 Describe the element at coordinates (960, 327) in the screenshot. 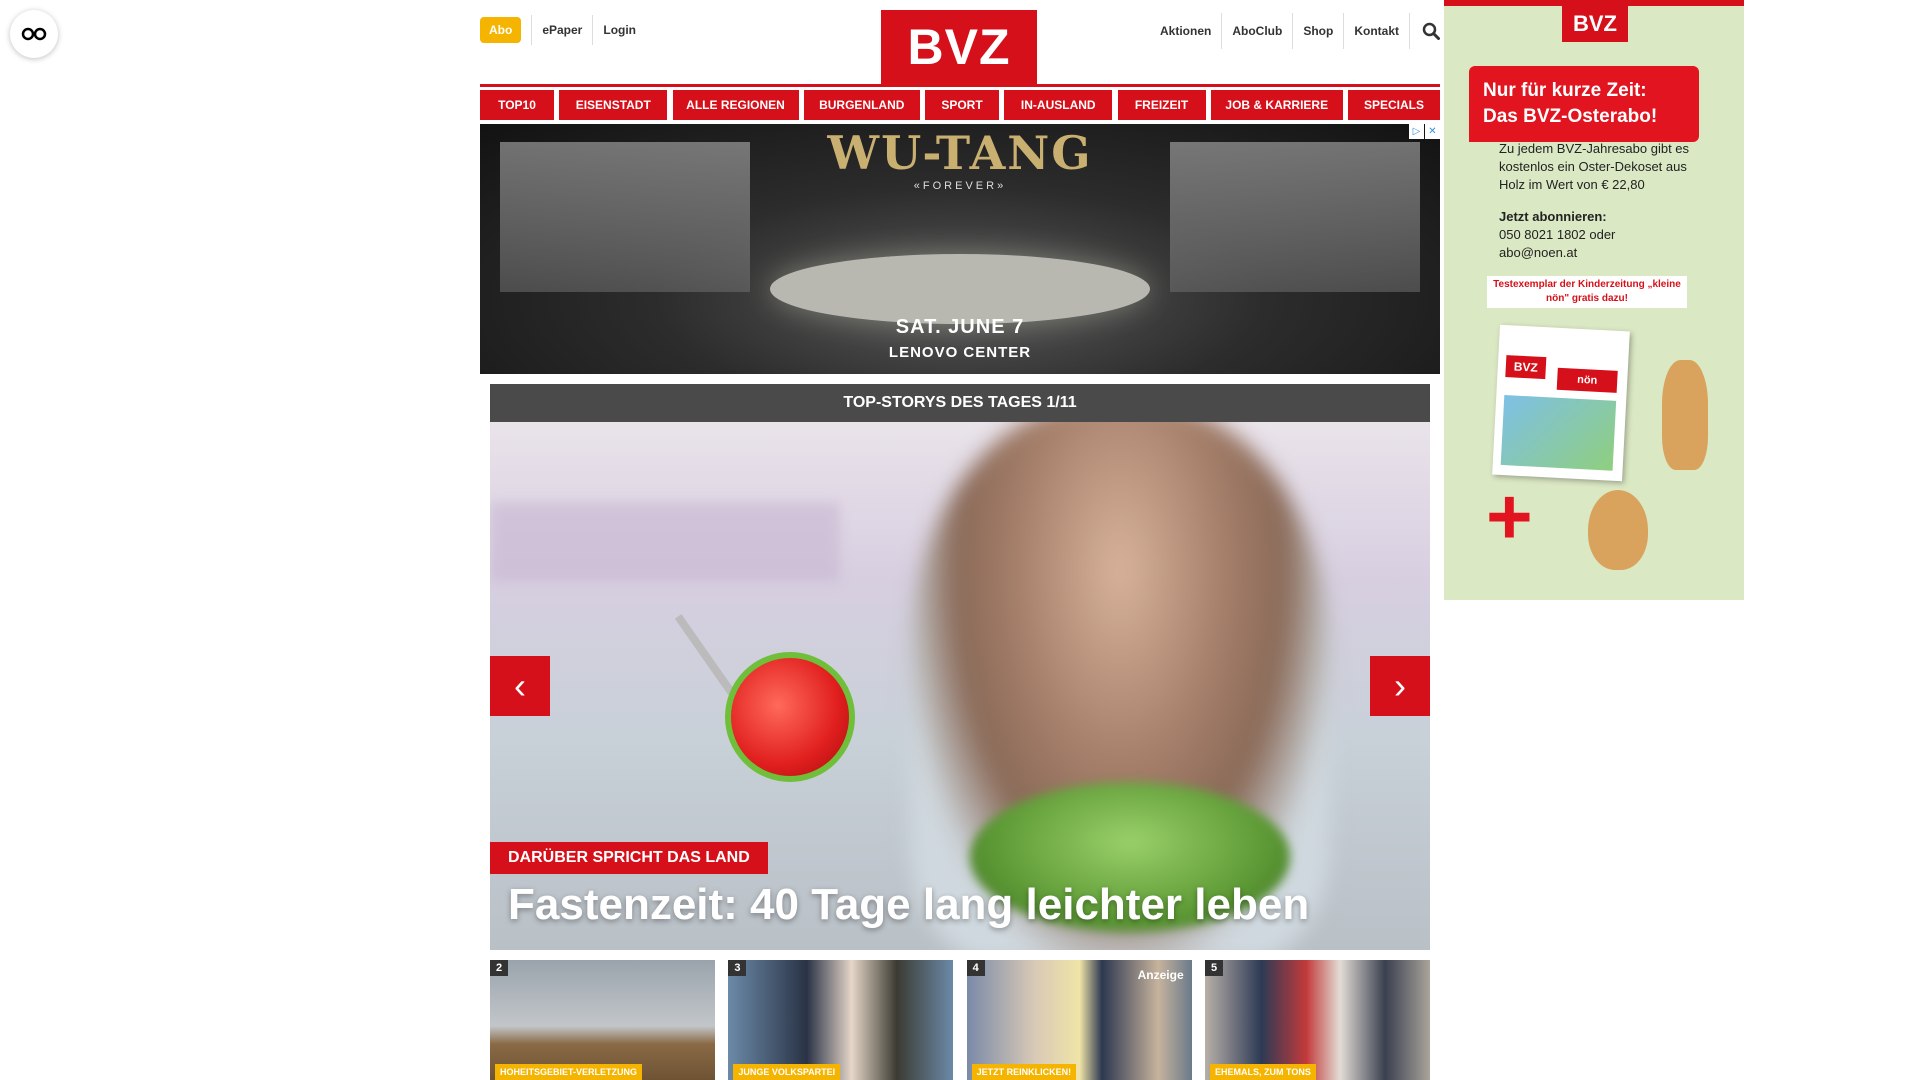

I see `ad-date: SAT. JUNE 7` at that location.